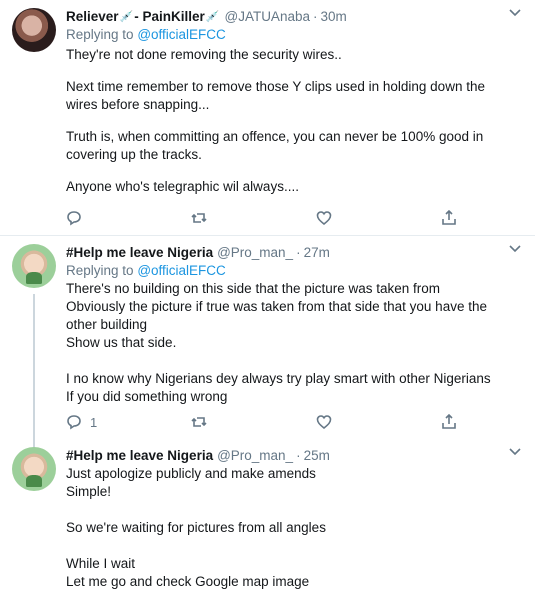 This screenshot has height=591, width=535. What do you see at coordinates (317, 456) in the screenshot?
I see `timestamp: 25m` at bounding box center [317, 456].